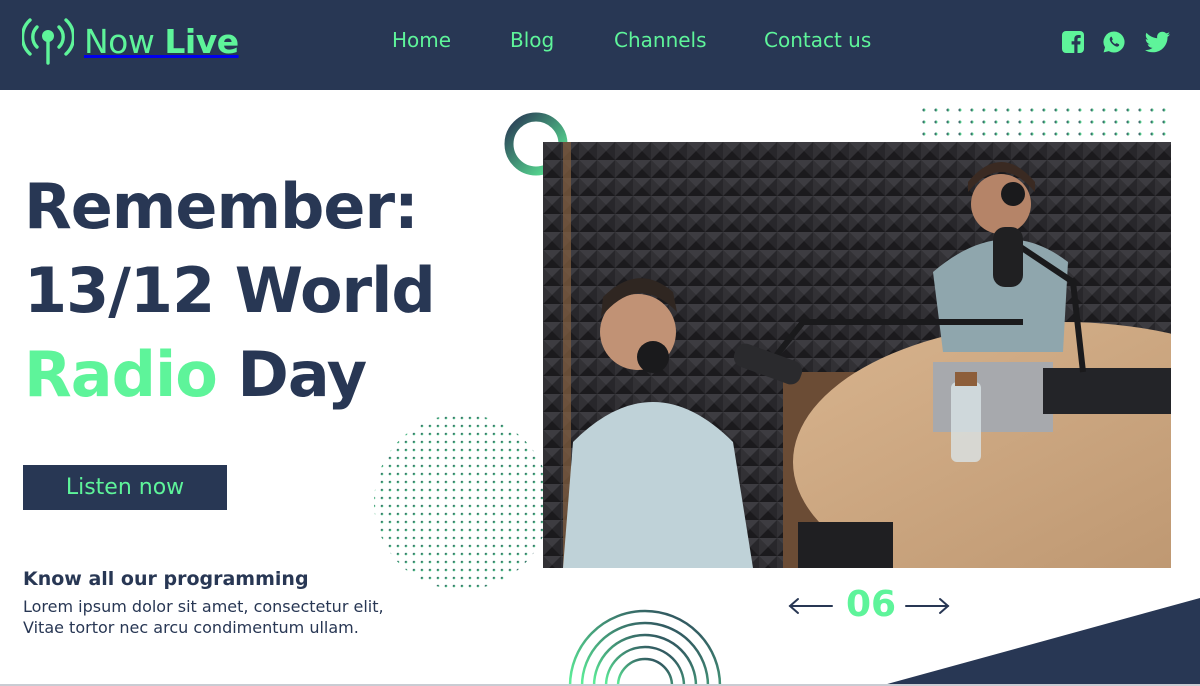 This screenshot has height=686, width=1200. Describe the element at coordinates (532, 40) in the screenshot. I see `nav-blog: Blog` at that location.